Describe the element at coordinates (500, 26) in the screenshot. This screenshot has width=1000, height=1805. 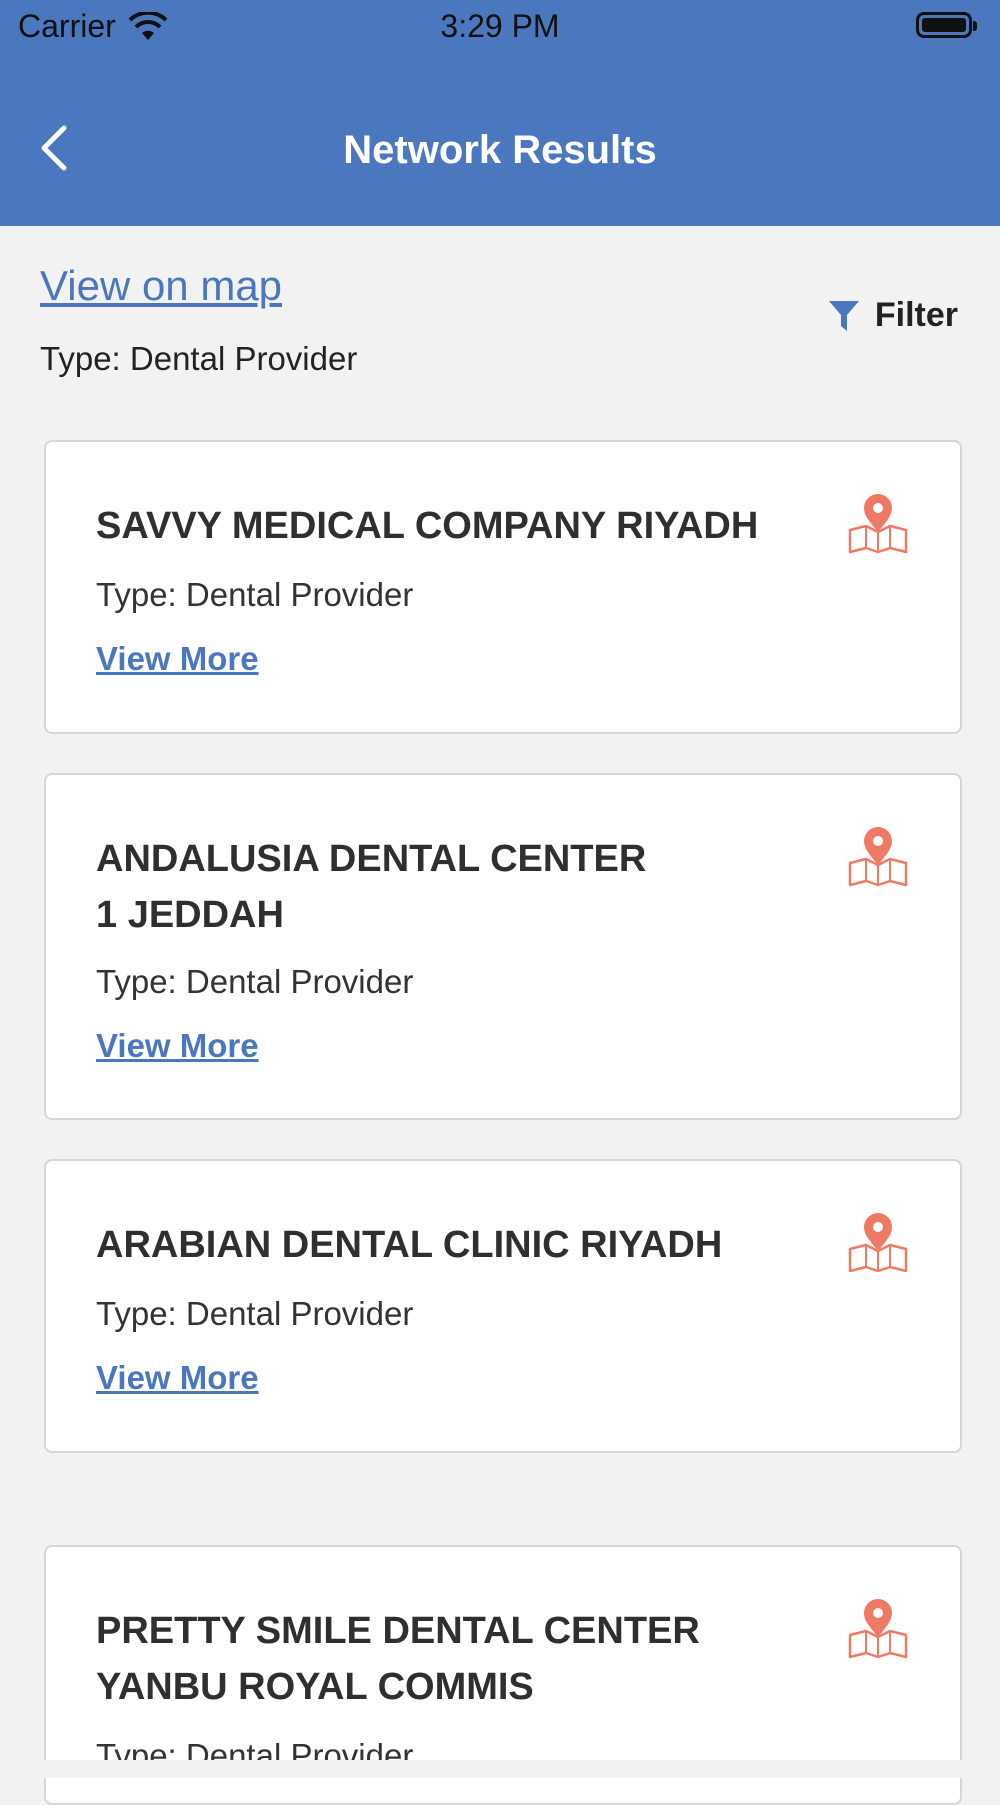
I see `status-time: 3:29 PM` at that location.